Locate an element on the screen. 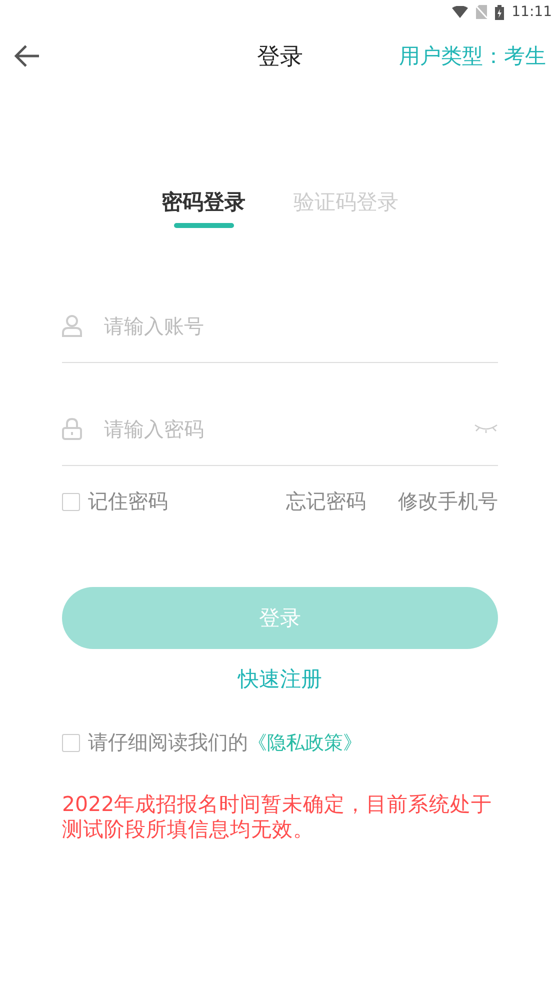  input-field: 请输入密码 is located at coordinates (278, 429).